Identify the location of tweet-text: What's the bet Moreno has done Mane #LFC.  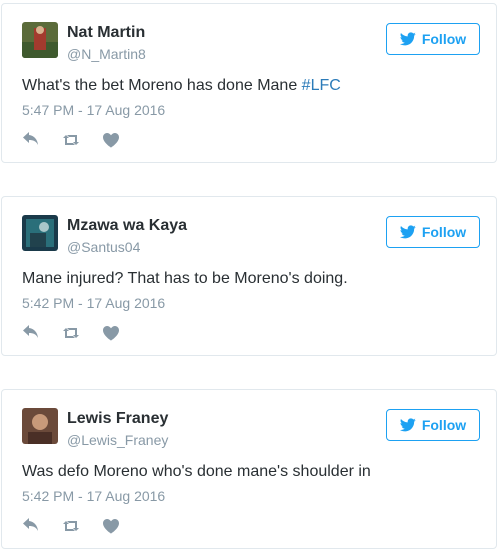
(181, 86).